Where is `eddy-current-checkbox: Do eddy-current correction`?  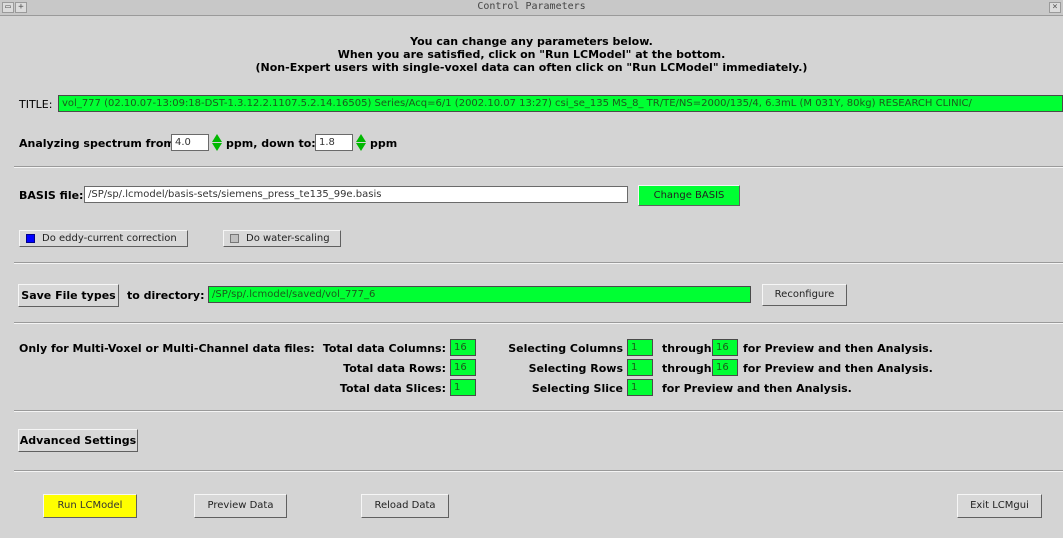 eddy-current-checkbox: Do eddy-current correction is located at coordinates (103, 238).